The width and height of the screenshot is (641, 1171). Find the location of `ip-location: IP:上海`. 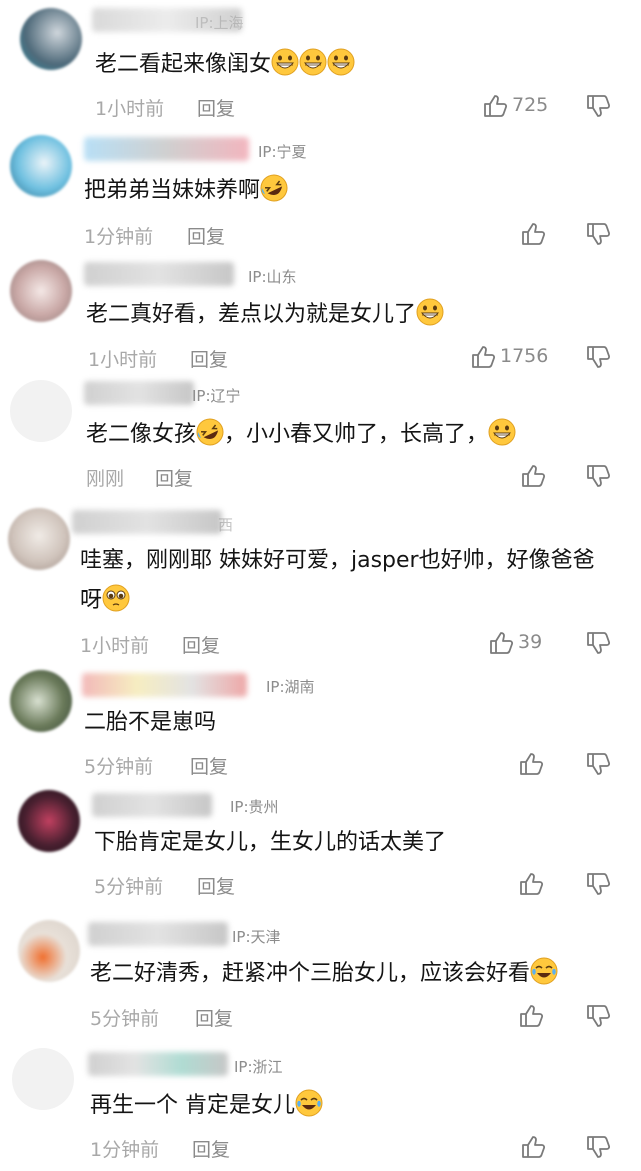

ip-location: IP:上海 is located at coordinates (219, 23).